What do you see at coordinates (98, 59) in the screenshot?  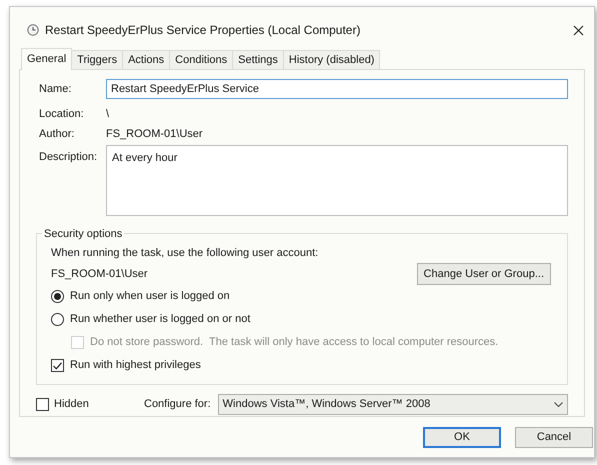 I see `tab: Triggers` at bounding box center [98, 59].